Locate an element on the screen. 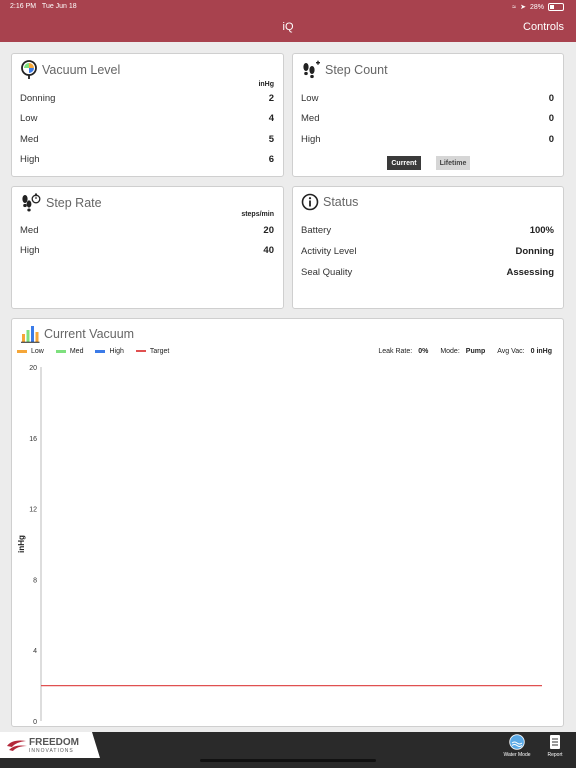 The image size is (576, 768). y-tick-label: 0 is located at coordinates (35, 722).